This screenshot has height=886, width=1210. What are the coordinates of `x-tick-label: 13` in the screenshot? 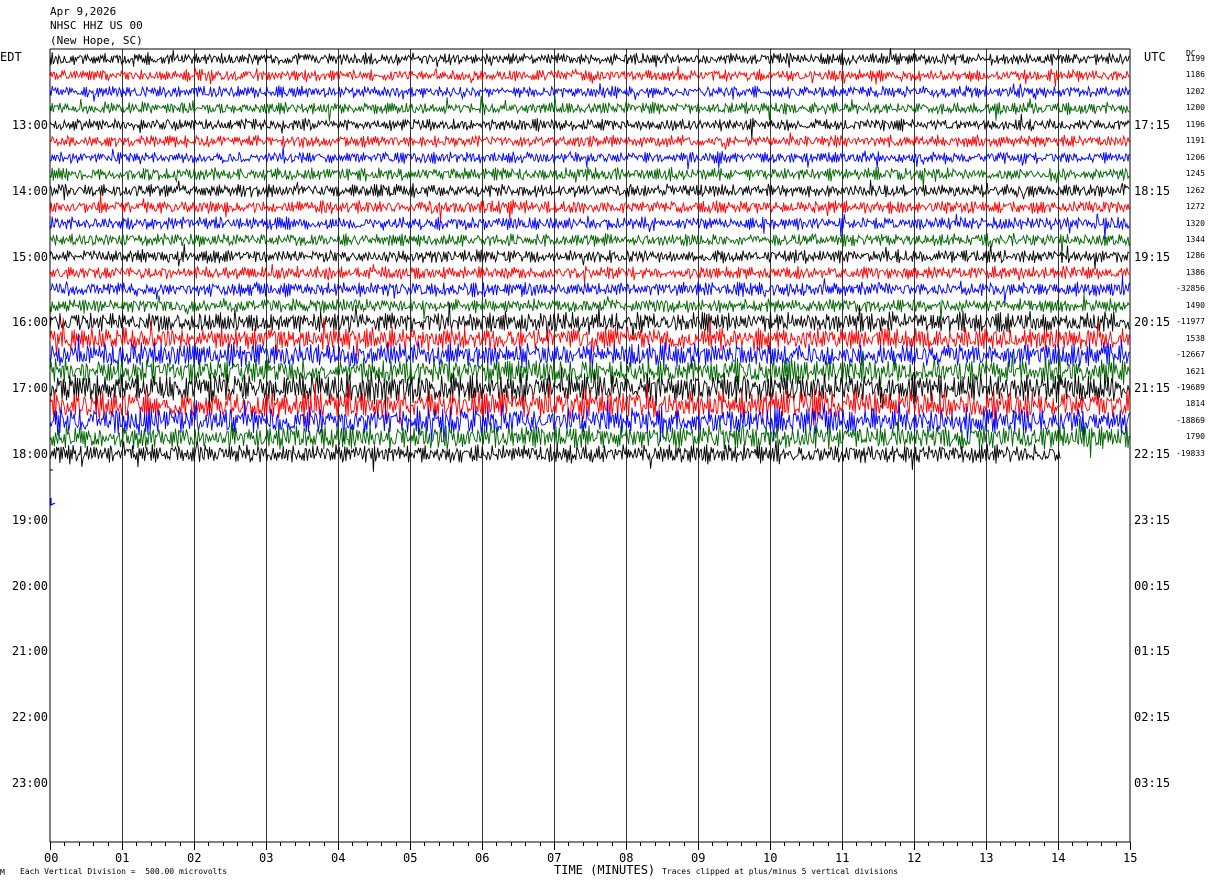 It's located at (986, 858).